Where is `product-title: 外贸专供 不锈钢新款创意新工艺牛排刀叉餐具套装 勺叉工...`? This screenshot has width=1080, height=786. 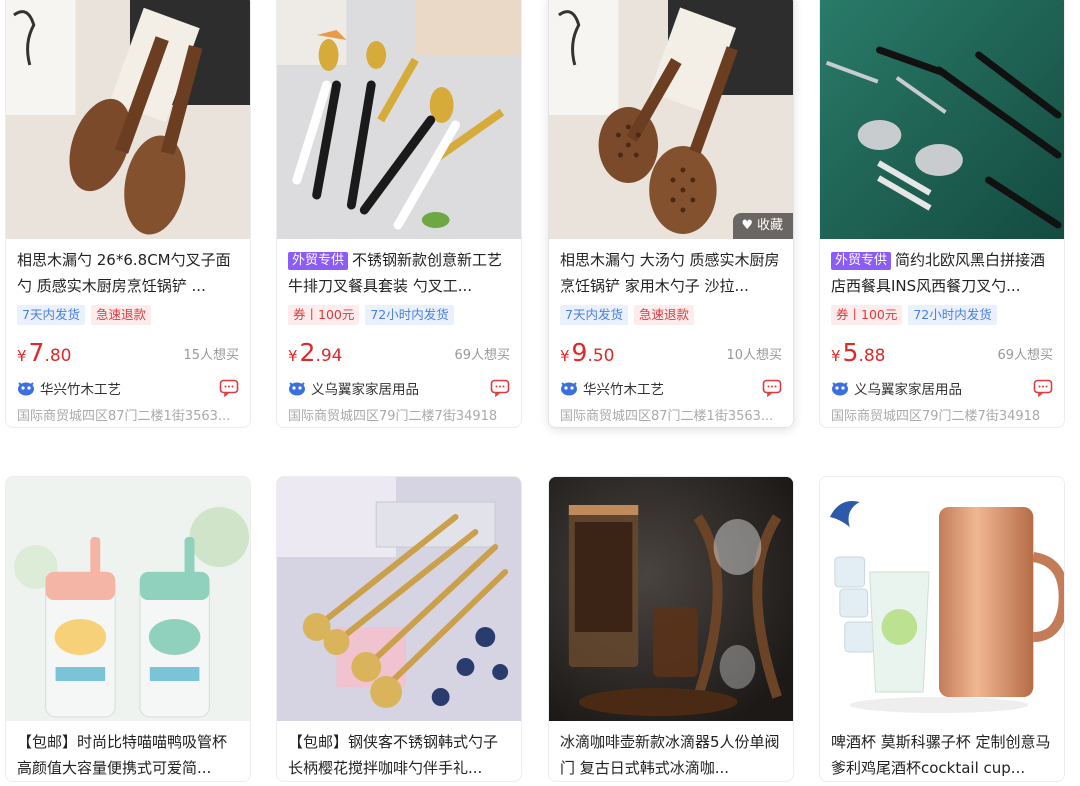 product-title: 外贸专供 不锈钢新款创意新工艺牛排刀叉餐具套装 勺叉工... is located at coordinates (399, 273).